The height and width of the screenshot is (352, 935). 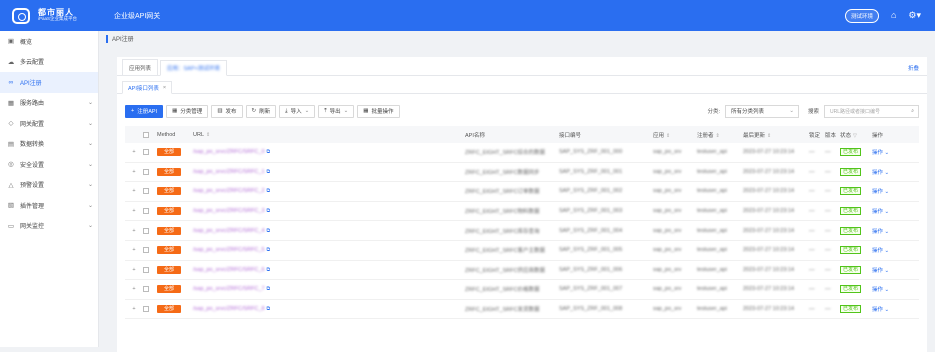 What do you see at coordinates (164, 88) in the screenshot?
I see `close-icon: ×` at bounding box center [164, 88].